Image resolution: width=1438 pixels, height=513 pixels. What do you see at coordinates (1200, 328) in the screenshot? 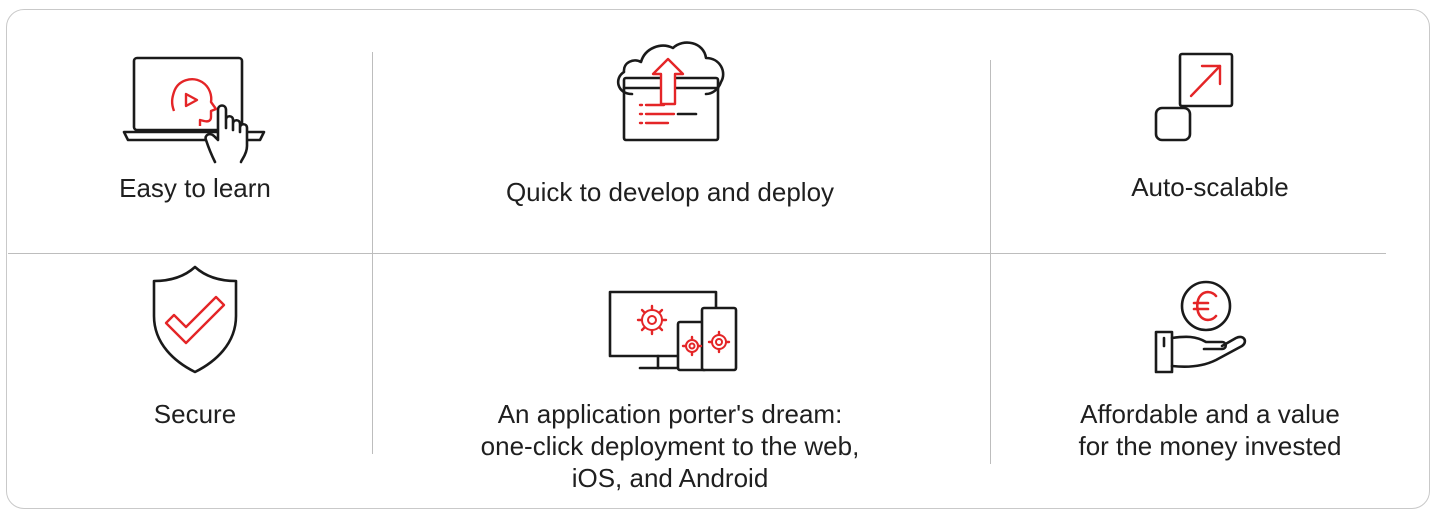
I see `hand-euro-icon` at bounding box center [1200, 328].